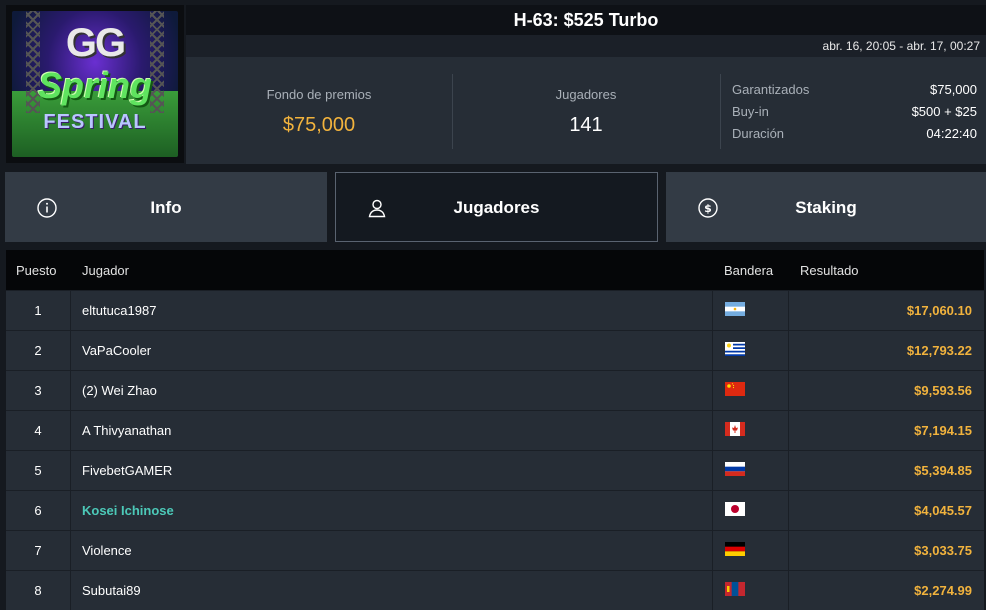  Describe the element at coordinates (127, 470) in the screenshot. I see `player-name-cell: FivebetGAMER` at that location.